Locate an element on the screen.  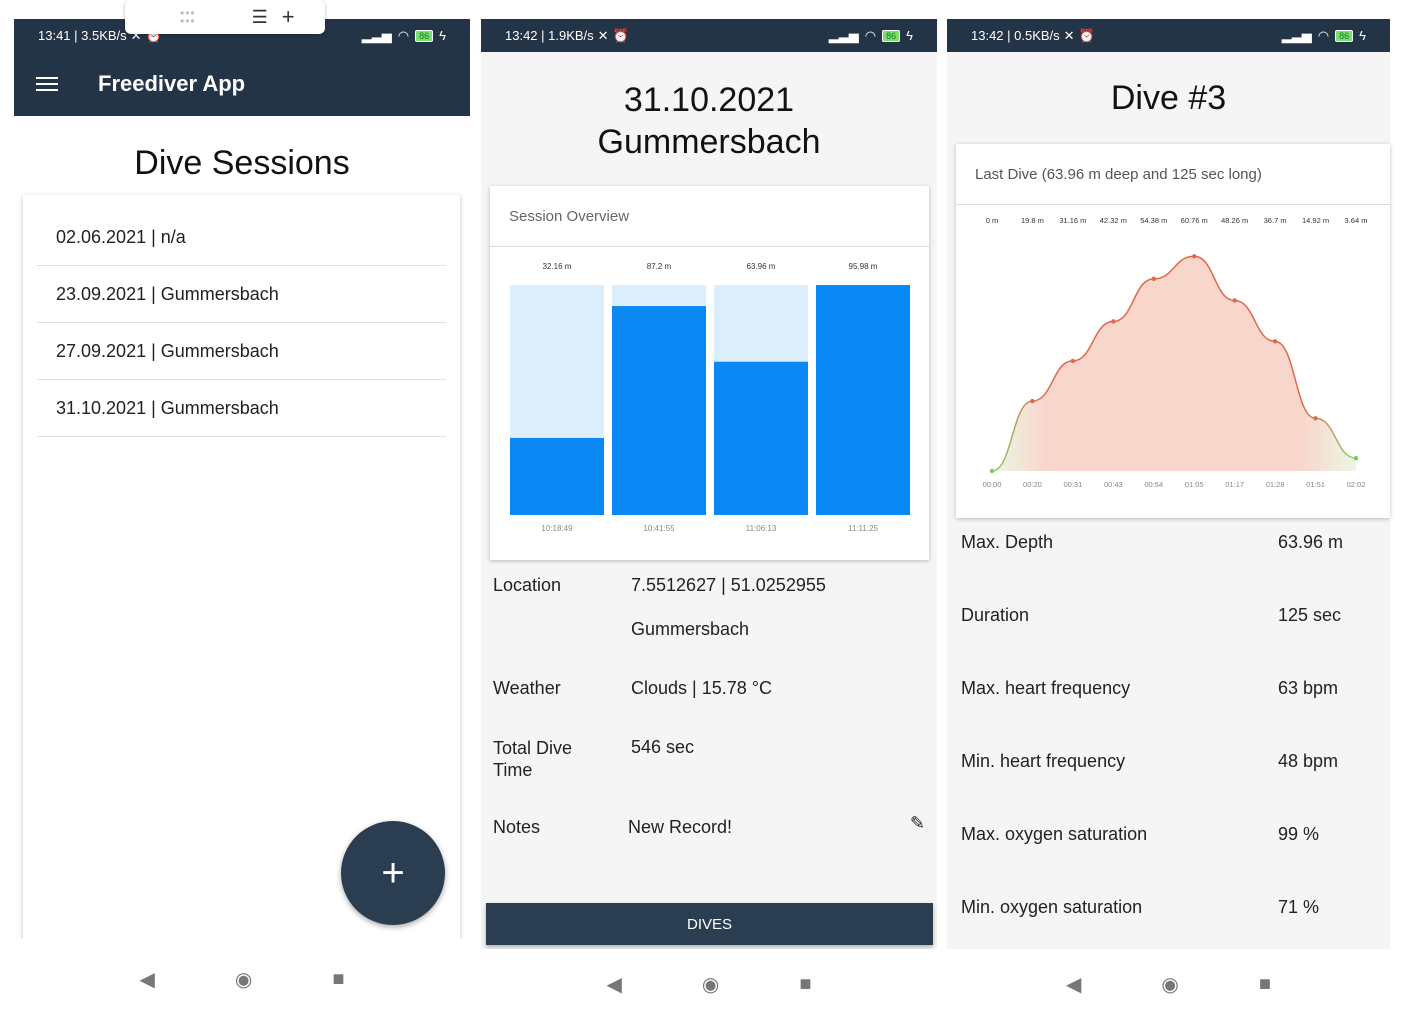
stat-value: 63.96 m is located at coordinates (1311, 542).